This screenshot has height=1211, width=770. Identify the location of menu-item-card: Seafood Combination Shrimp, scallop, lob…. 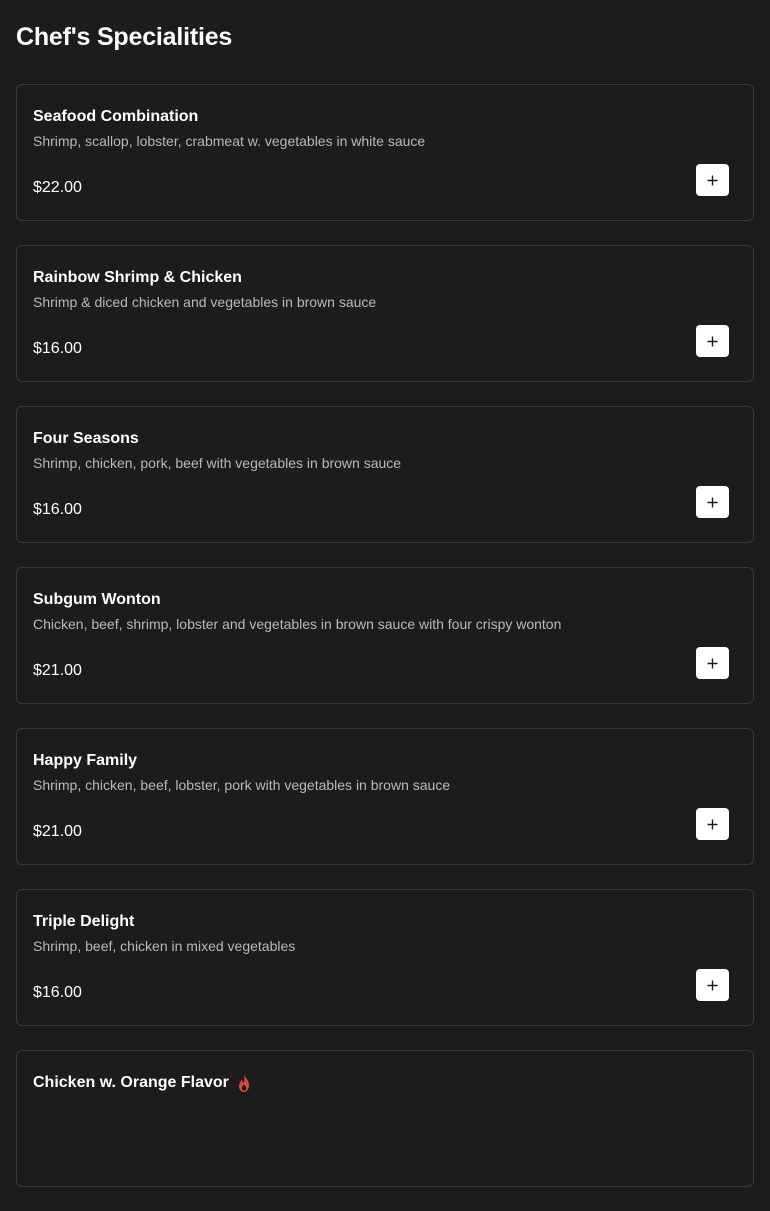
(385, 152).